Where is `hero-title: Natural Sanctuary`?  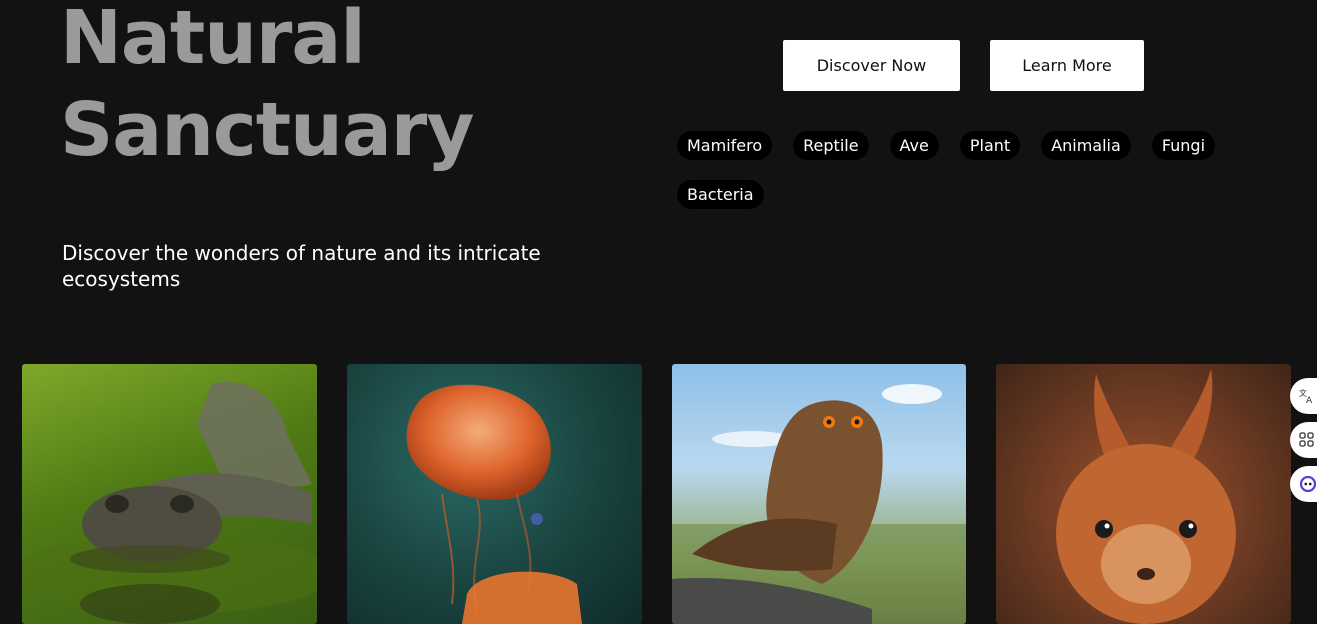 hero-title: Natural Sanctuary is located at coordinates (267, 88).